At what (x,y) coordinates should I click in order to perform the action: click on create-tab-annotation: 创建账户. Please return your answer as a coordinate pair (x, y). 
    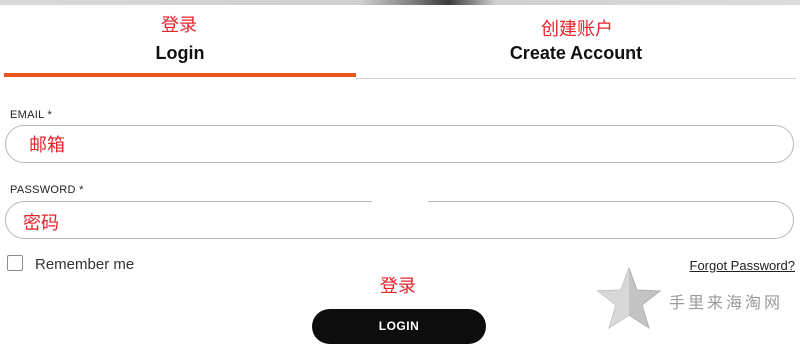
    Looking at the image, I should click on (577, 29).